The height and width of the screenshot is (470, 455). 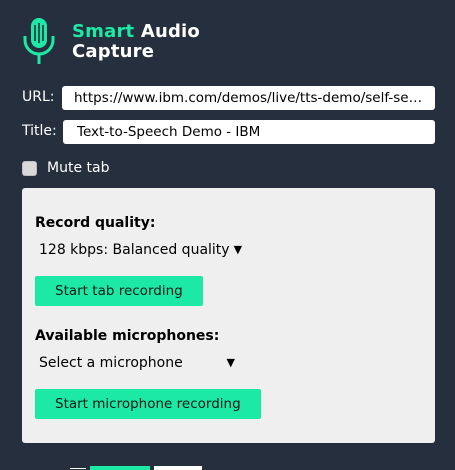 I want to click on title-label: Title:, so click(x=39, y=131).